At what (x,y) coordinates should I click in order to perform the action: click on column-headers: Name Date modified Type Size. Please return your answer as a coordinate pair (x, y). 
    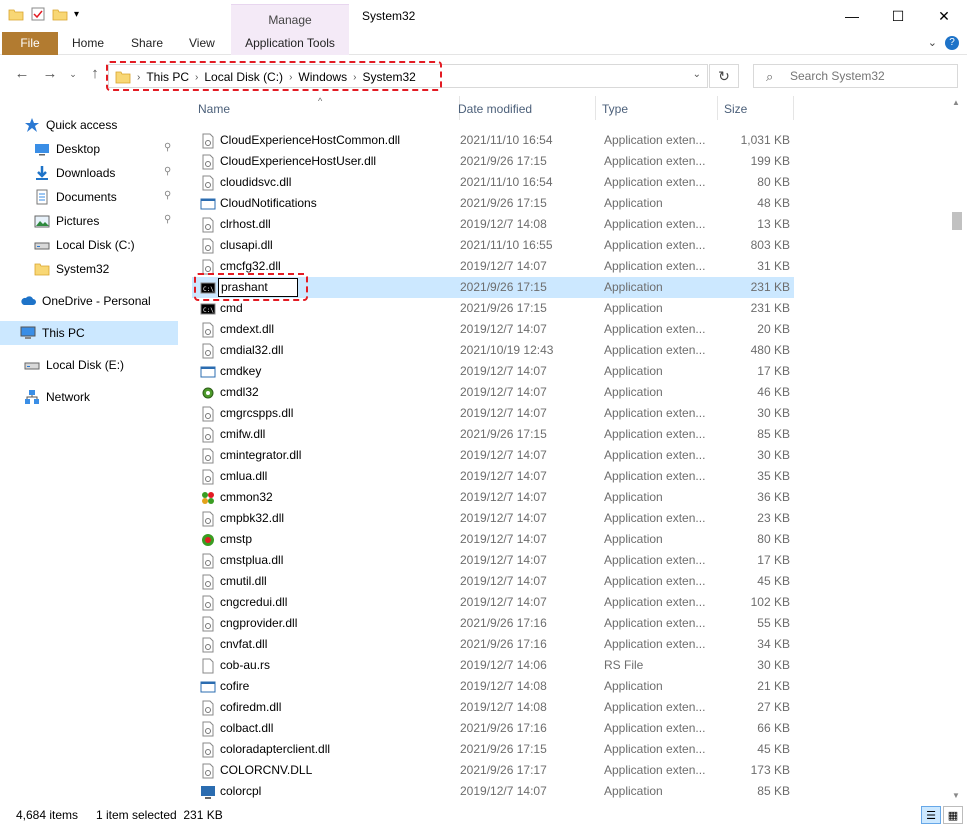
    Looking at the image, I should click on (489, 108).